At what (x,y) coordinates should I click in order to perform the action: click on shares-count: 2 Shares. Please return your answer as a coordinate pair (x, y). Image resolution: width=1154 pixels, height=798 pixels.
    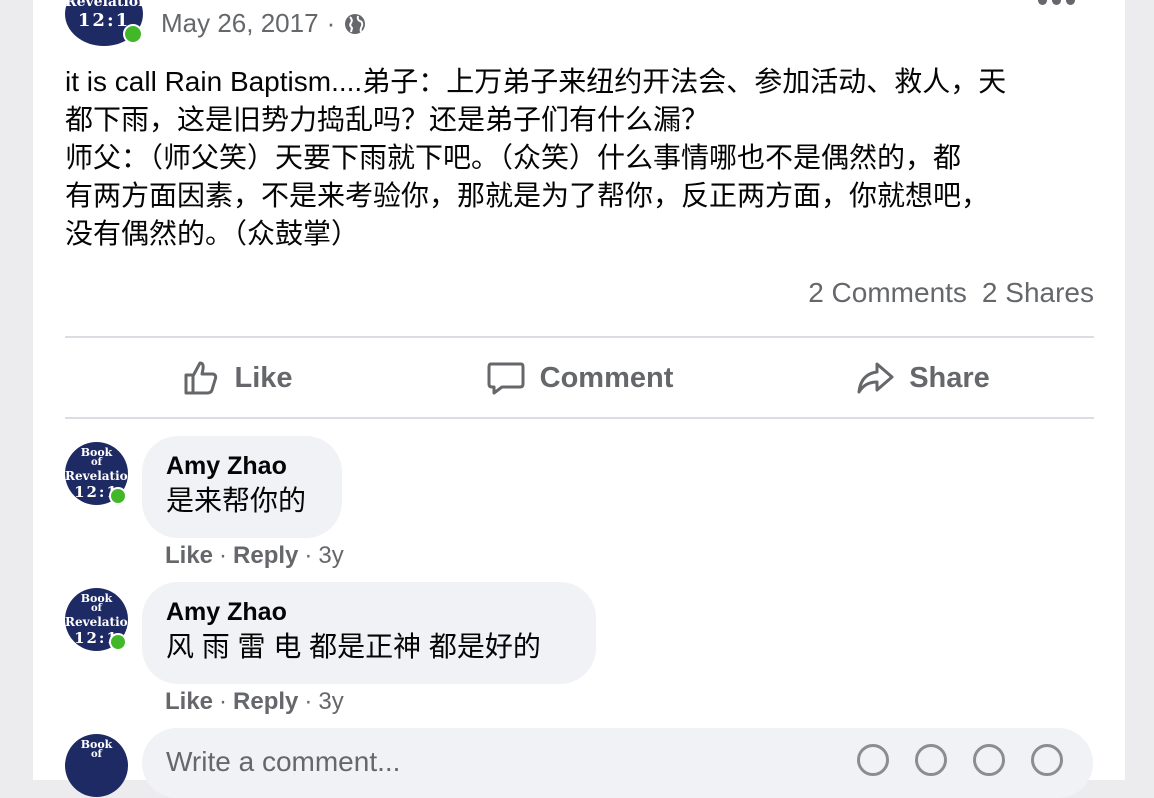
    Looking at the image, I should click on (1038, 293).